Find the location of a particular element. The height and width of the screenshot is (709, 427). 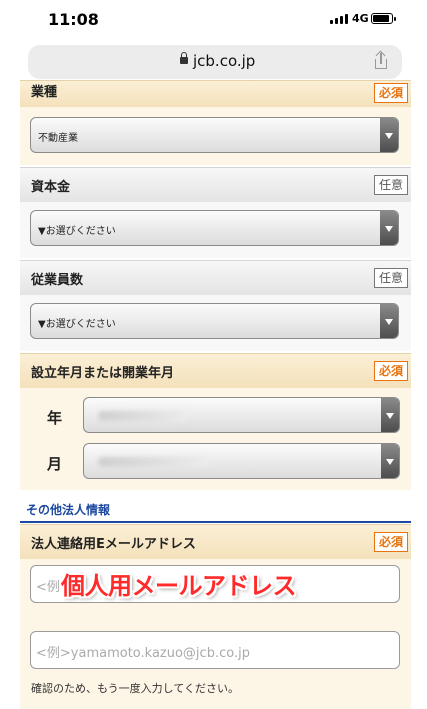

battery-icon is located at coordinates (383, 18).